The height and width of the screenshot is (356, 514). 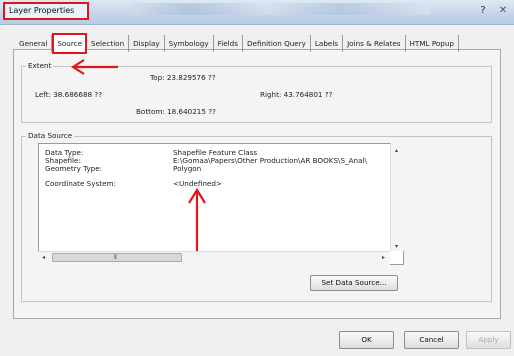 I want to click on annotation-overlay, so click(x=138, y=155).